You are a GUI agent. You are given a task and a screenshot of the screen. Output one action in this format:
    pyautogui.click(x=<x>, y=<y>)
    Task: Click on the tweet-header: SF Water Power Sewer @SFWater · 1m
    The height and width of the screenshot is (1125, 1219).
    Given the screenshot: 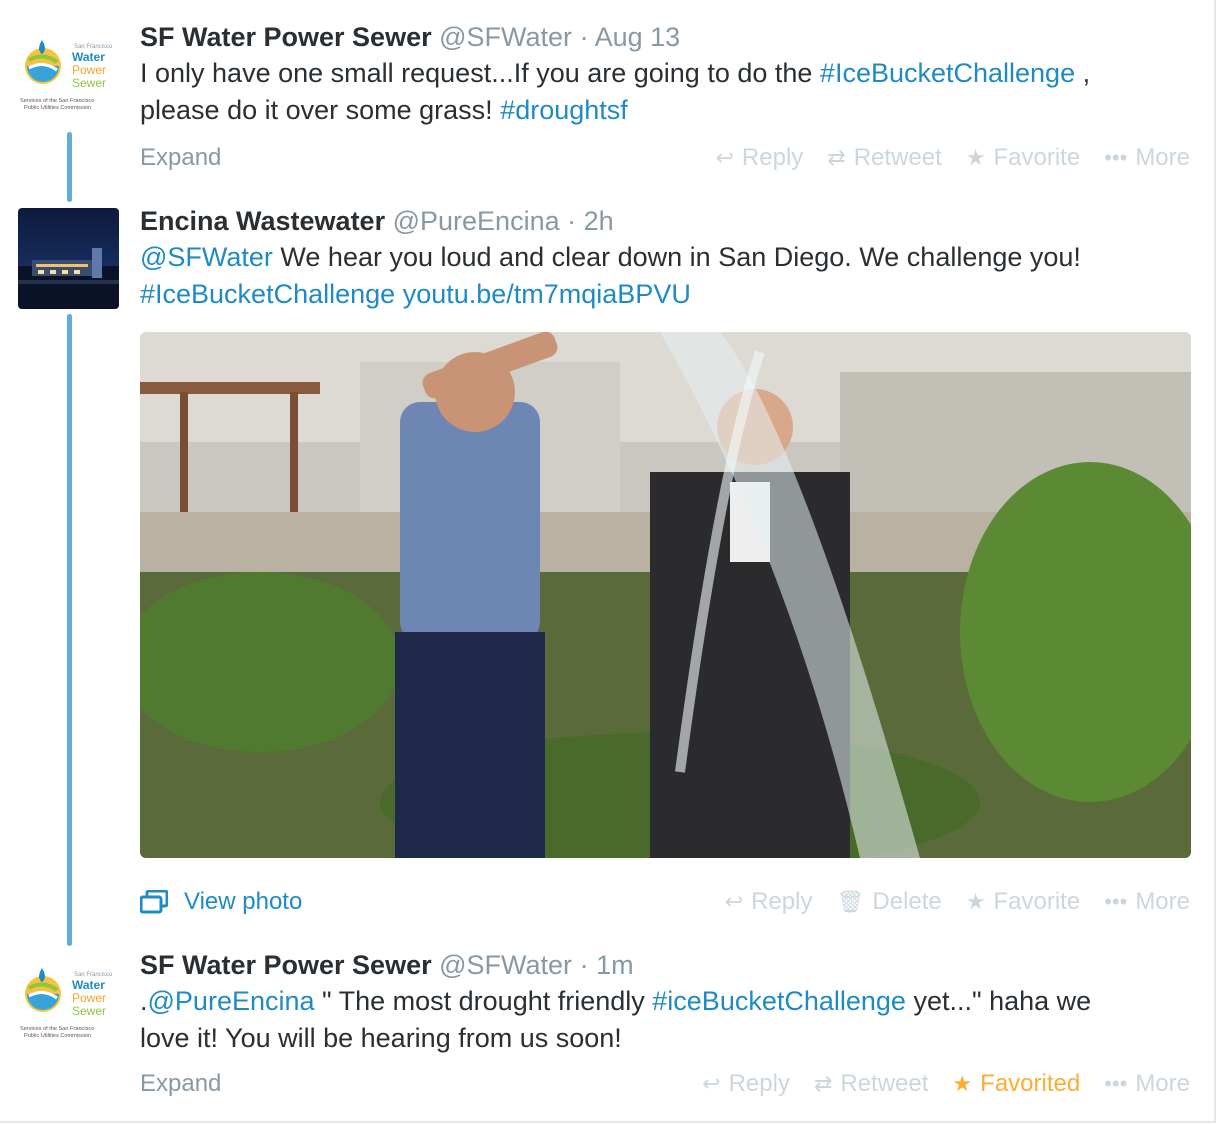 What is the action you would take?
    pyautogui.click(x=387, y=965)
    